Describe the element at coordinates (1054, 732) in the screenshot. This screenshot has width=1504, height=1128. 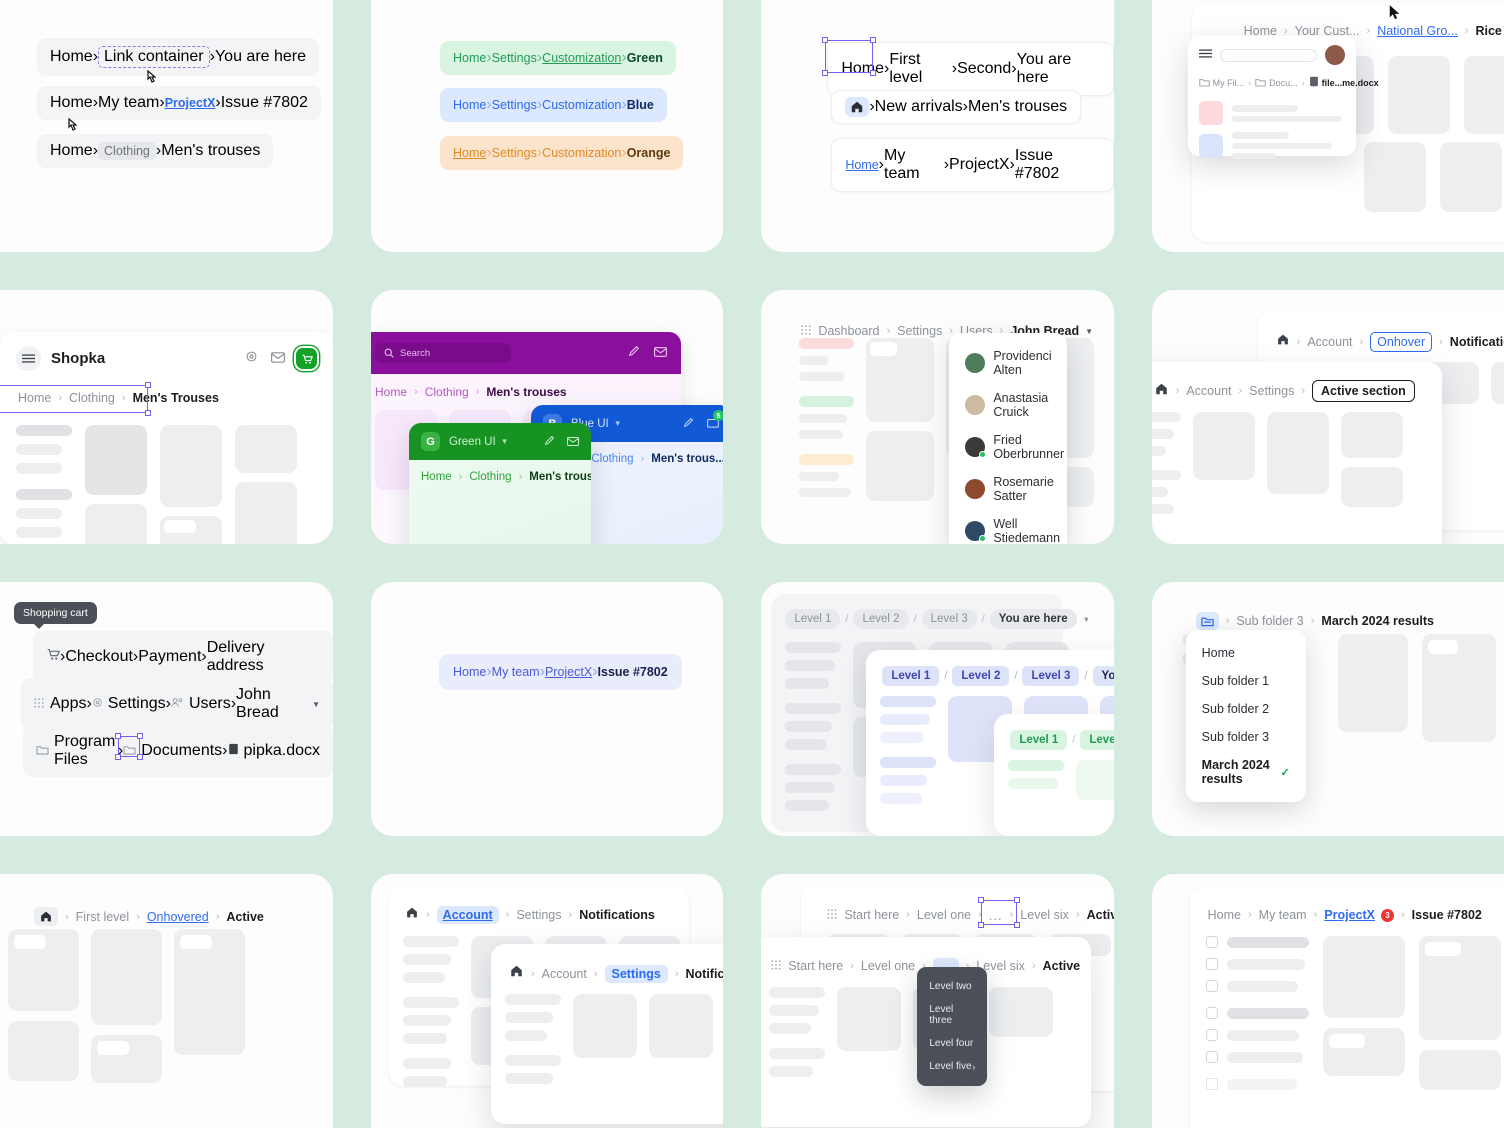
I see `breadcrumb-green: Level 1 / Level 2 / L` at that location.